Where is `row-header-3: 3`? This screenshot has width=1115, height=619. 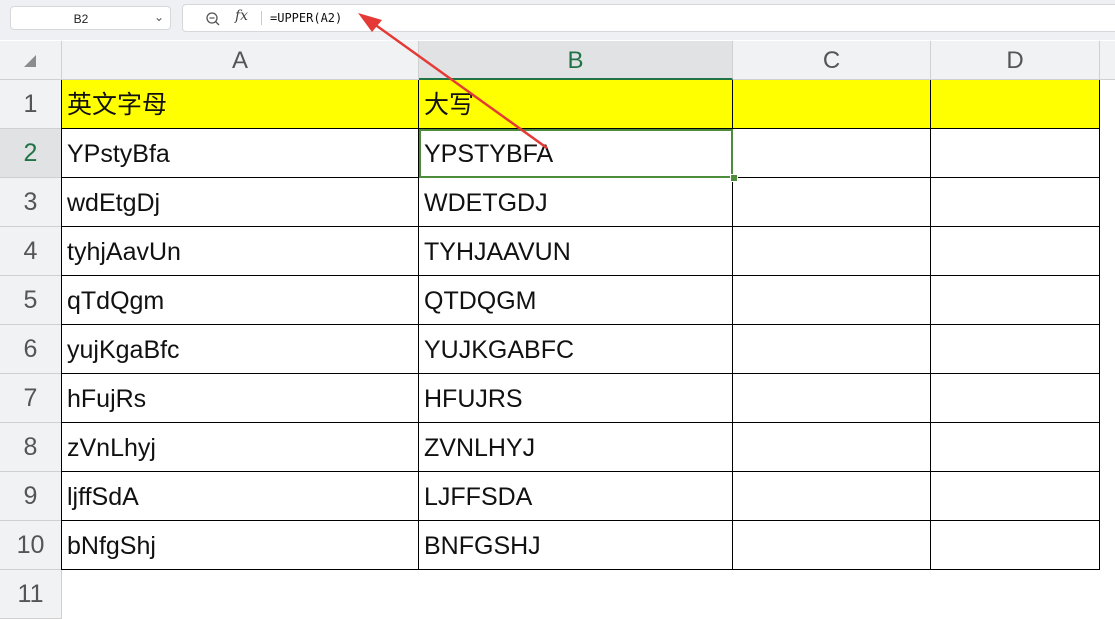 row-header-3: 3 is located at coordinates (31, 202).